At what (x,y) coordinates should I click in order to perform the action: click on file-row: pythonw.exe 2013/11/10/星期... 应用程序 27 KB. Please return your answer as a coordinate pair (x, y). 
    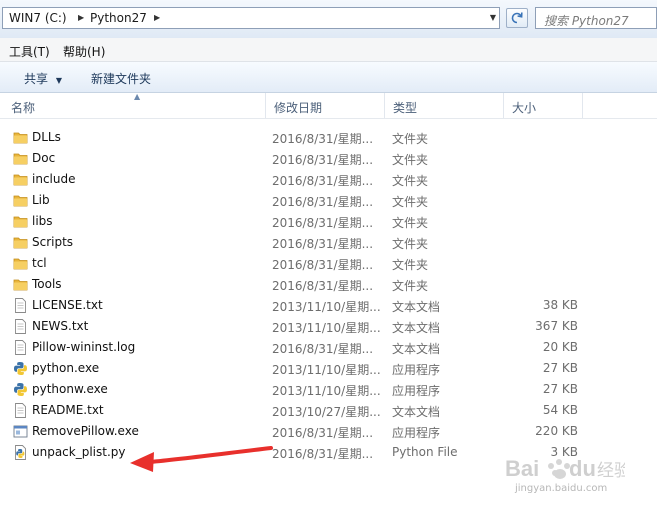
    Looking at the image, I should click on (328, 389).